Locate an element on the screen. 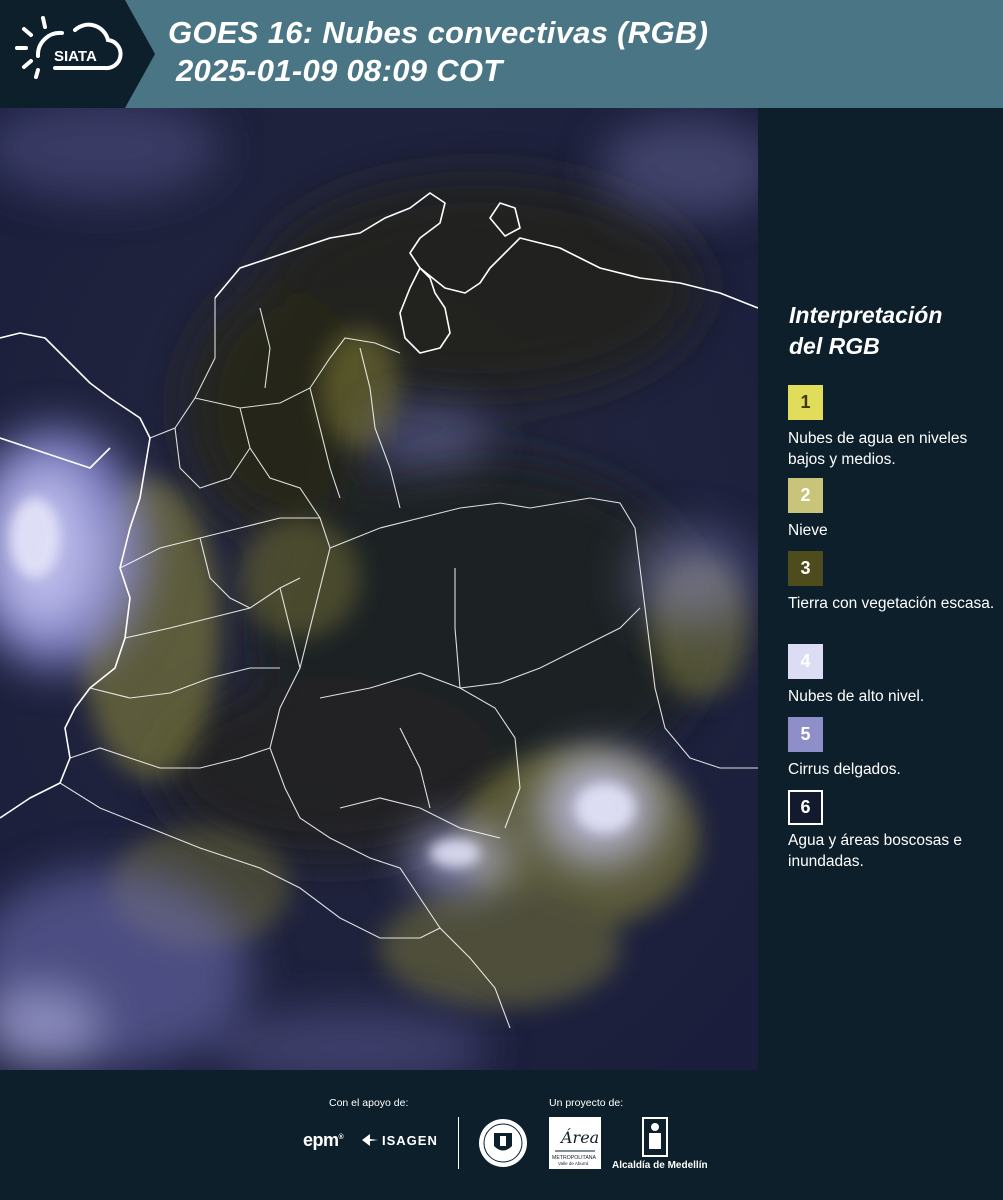 This screenshot has width=1003, height=1200. legend-swatch-2: 2 is located at coordinates (805, 495).